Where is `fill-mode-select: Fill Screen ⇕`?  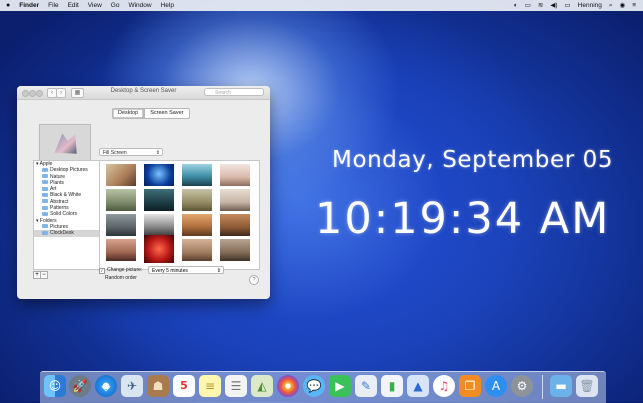 fill-mode-select: Fill Screen ⇕ is located at coordinates (131, 152).